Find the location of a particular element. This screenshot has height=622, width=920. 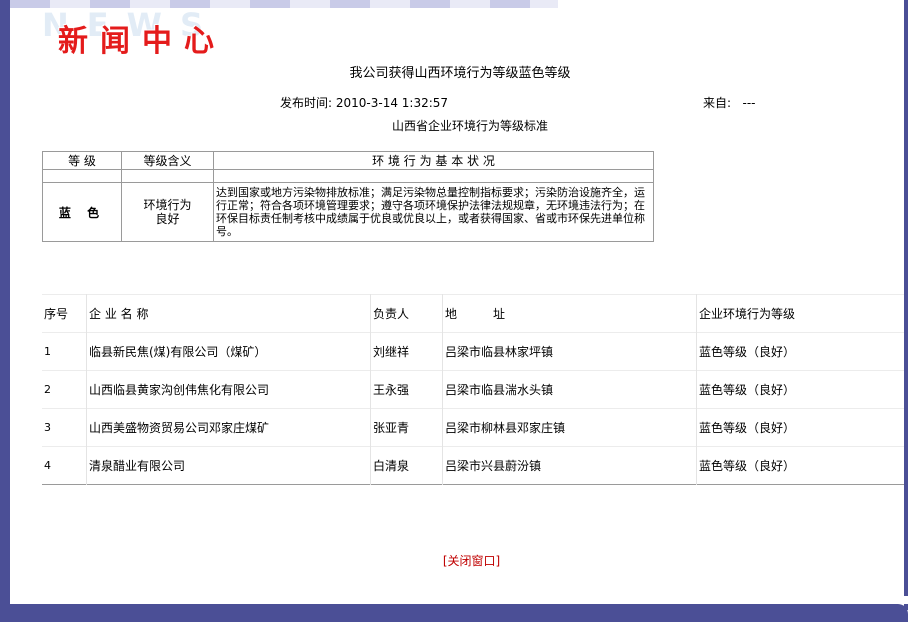

company-header-row: 序号 企 业 名 称 负责人 地 址 企业环境行为等级 is located at coordinates (473, 313).